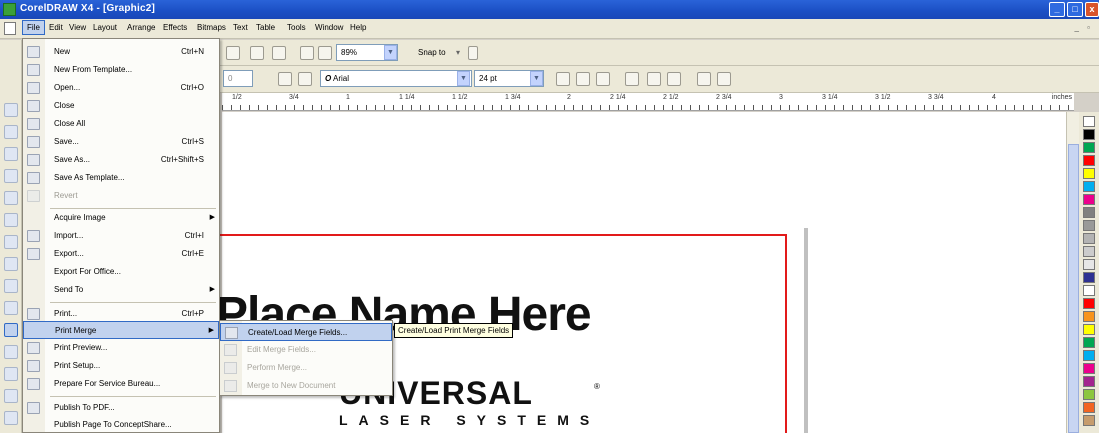 The image size is (1099, 433). Describe the element at coordinates (77, 27) in the screenshot. I see `menu-view: View` at that location.